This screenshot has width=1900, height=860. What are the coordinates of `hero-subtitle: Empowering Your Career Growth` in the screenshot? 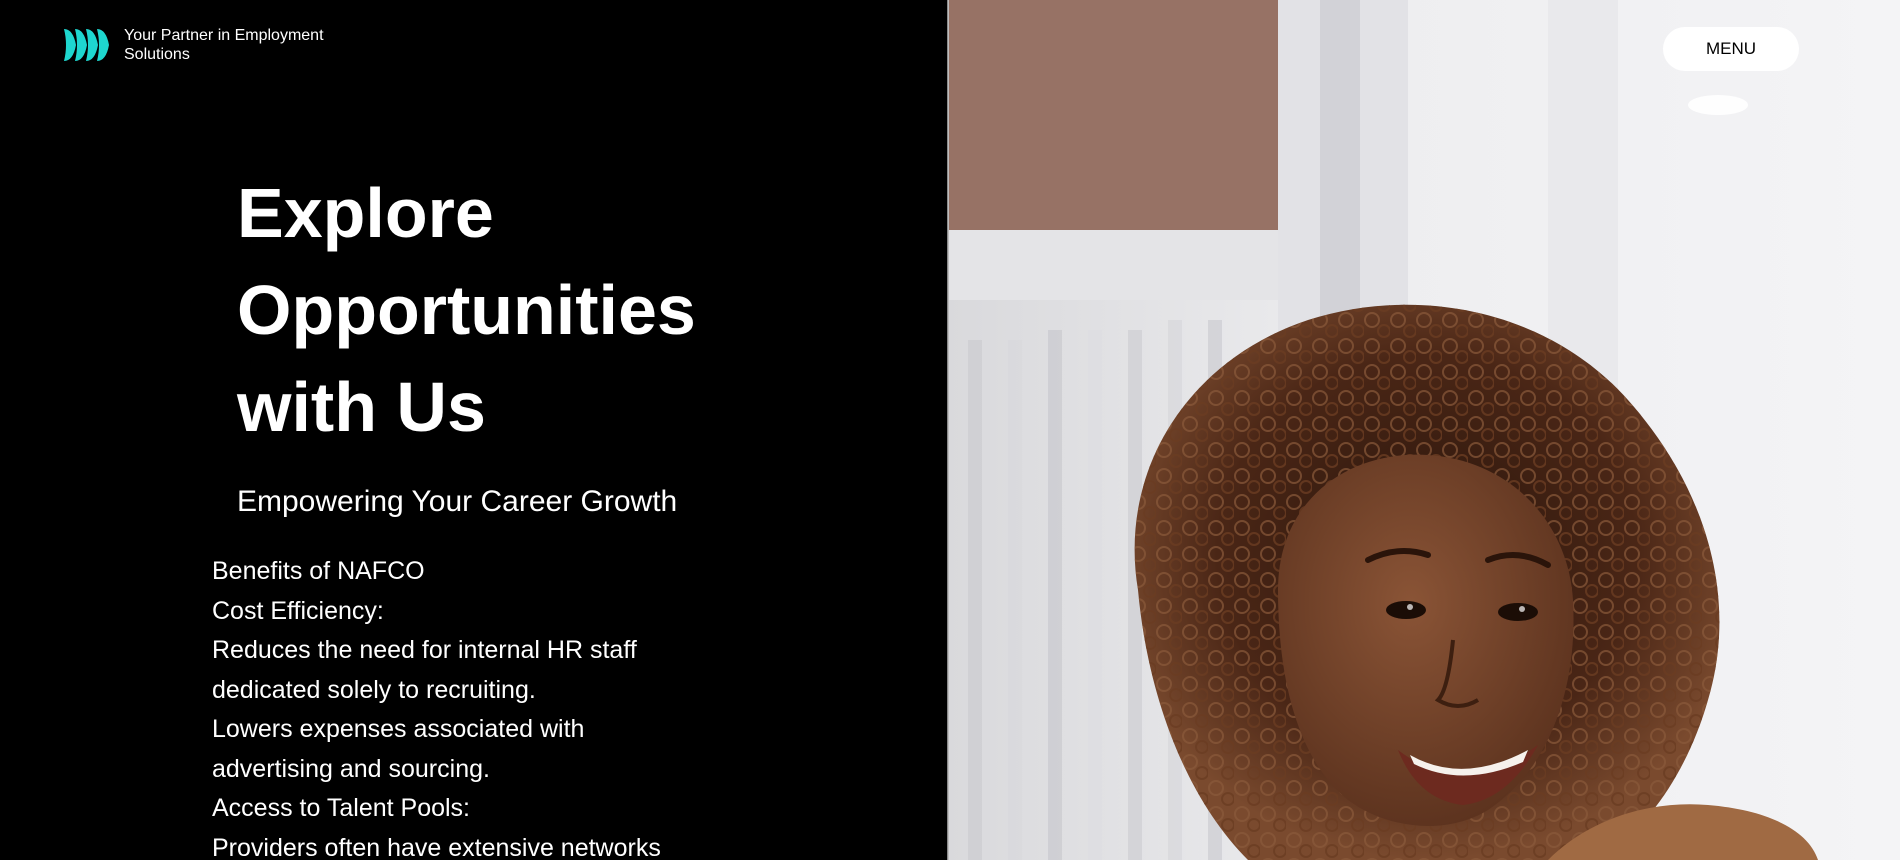 It's located at (457, 501).